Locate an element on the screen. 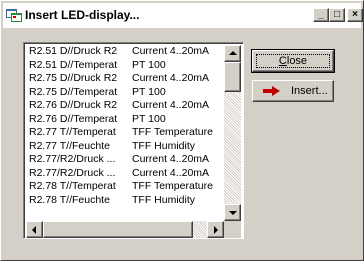 This screenshot has width=364, height=261. close-window-button: × is located at coordinates (355, 15).